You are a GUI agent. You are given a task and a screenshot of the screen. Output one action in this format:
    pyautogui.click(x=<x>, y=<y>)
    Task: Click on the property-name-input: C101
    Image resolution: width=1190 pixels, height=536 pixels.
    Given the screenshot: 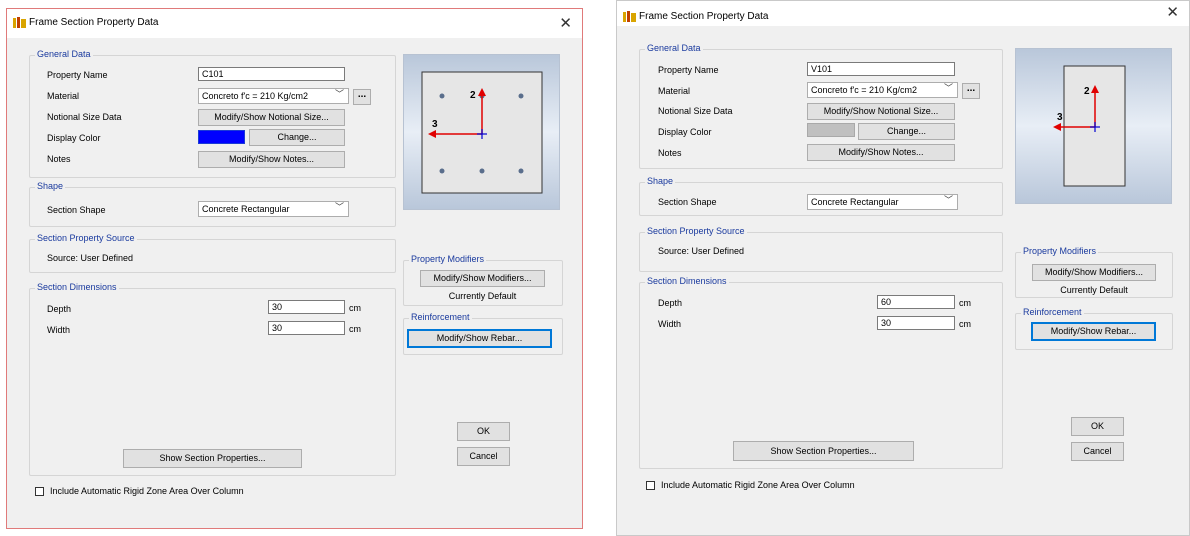 What is the action you would take?
    pyautogui.click(x=271, y=74)
    